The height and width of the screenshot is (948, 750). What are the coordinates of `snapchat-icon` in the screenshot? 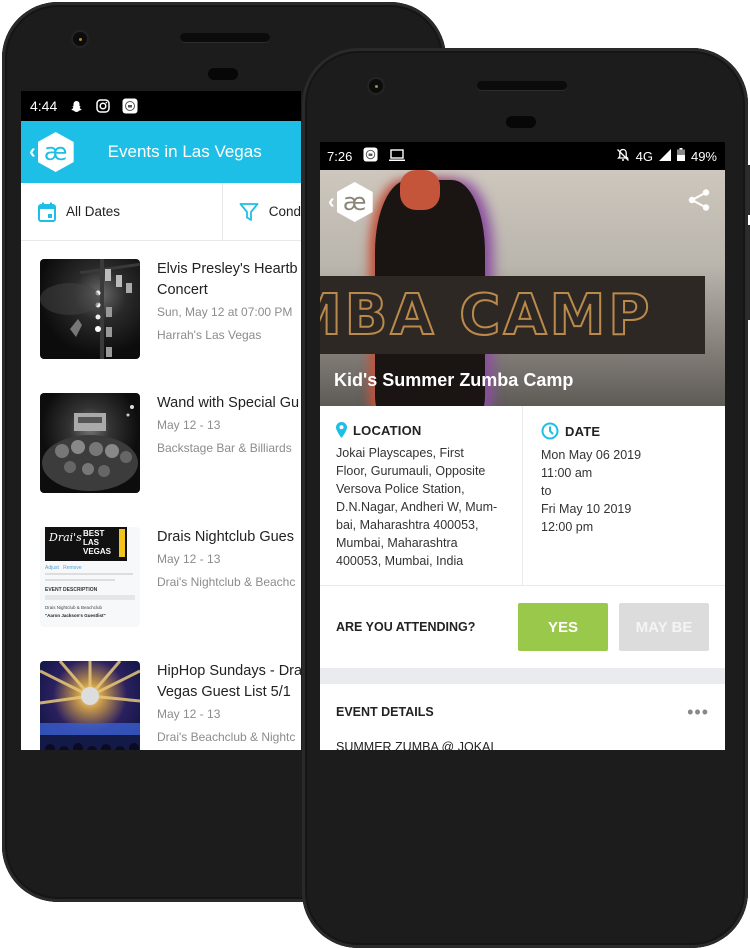 It's located at (76, 106).